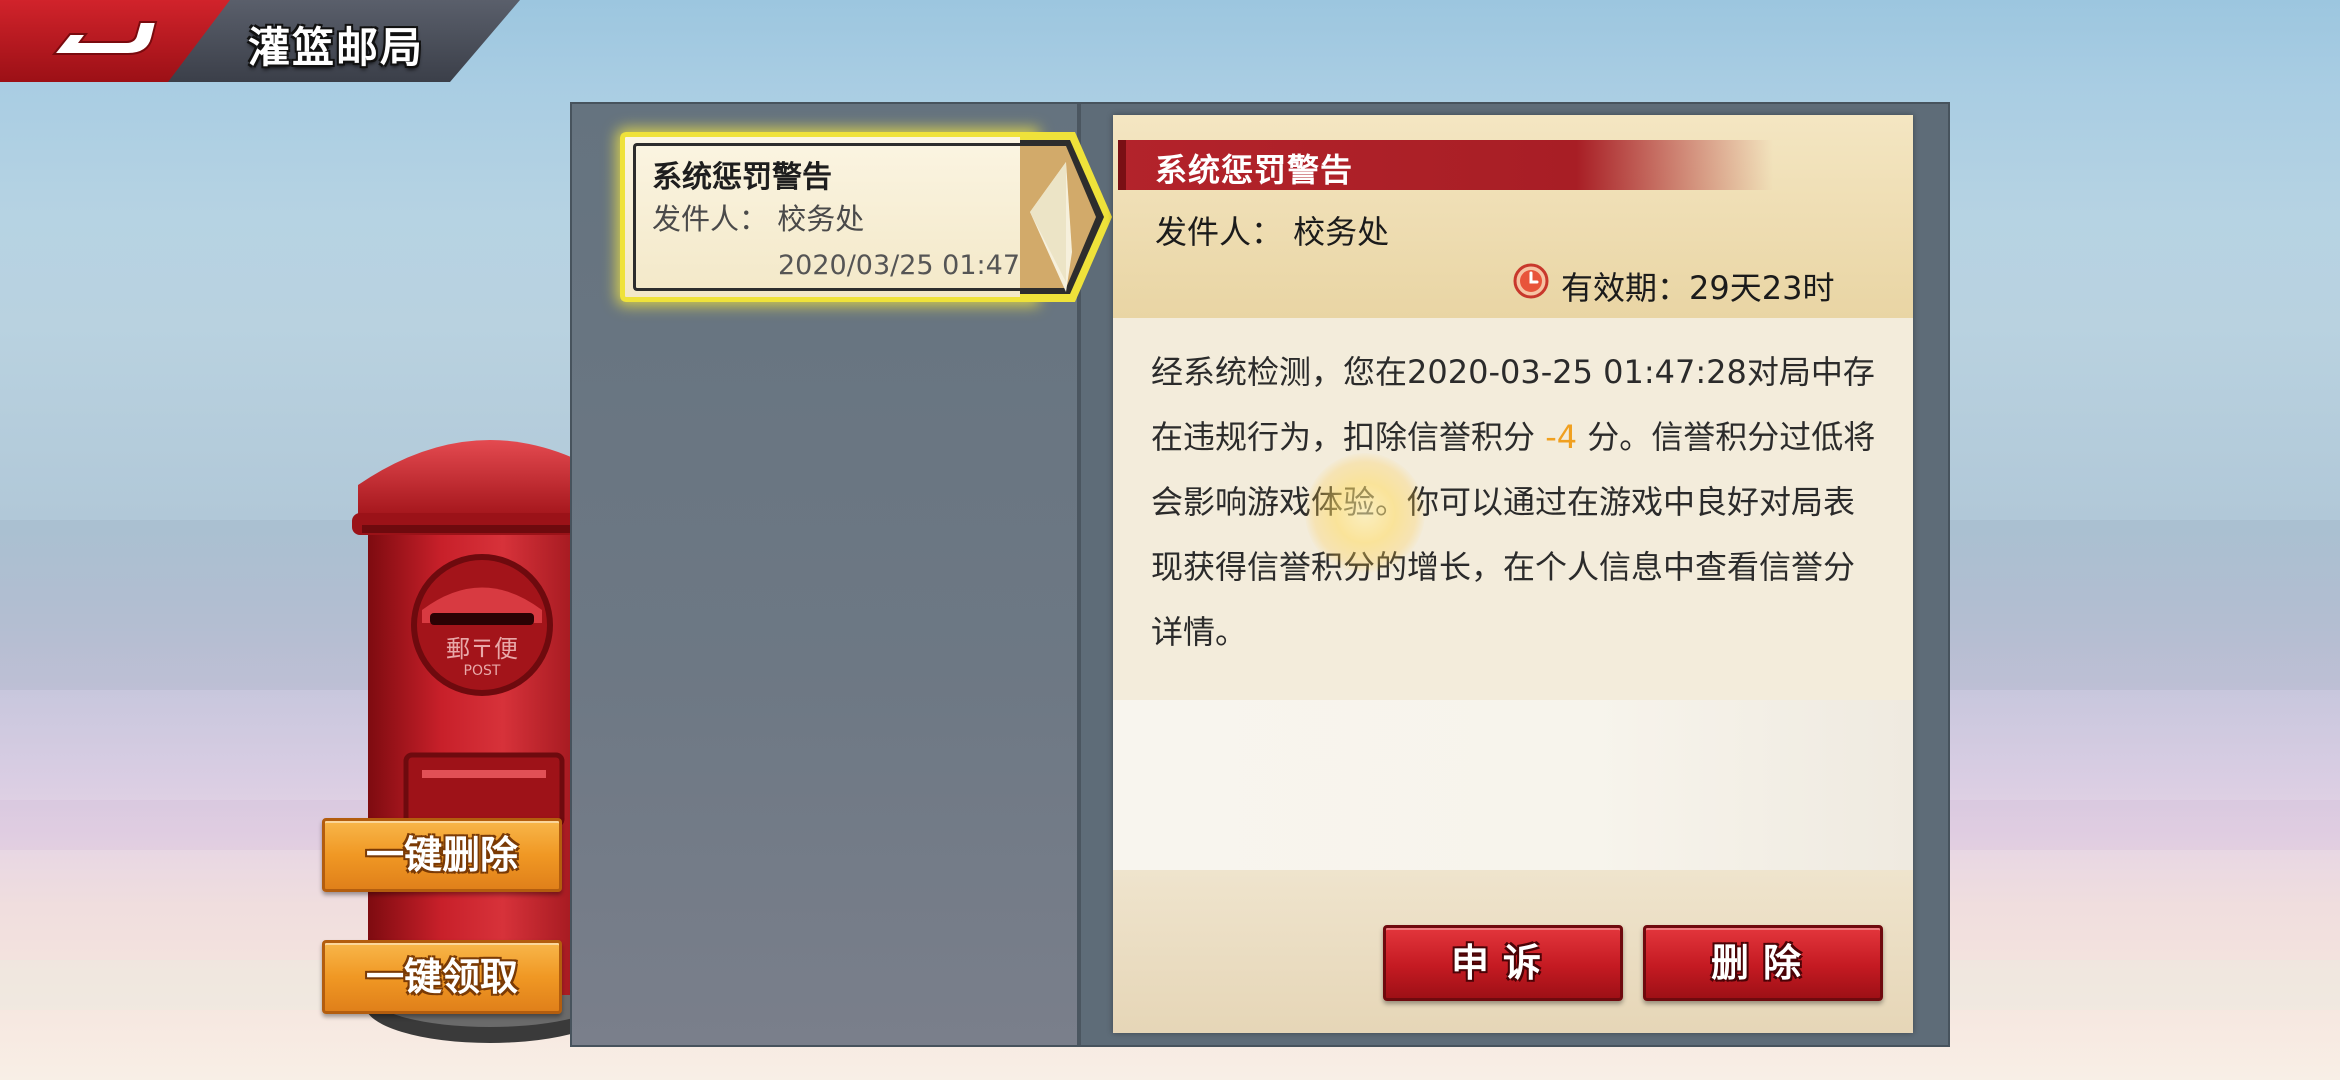 The width and height of the screenshot is (2340, 1080). I want to click on mail-item-sender: 发件人： 校务处, so click(758, 219).